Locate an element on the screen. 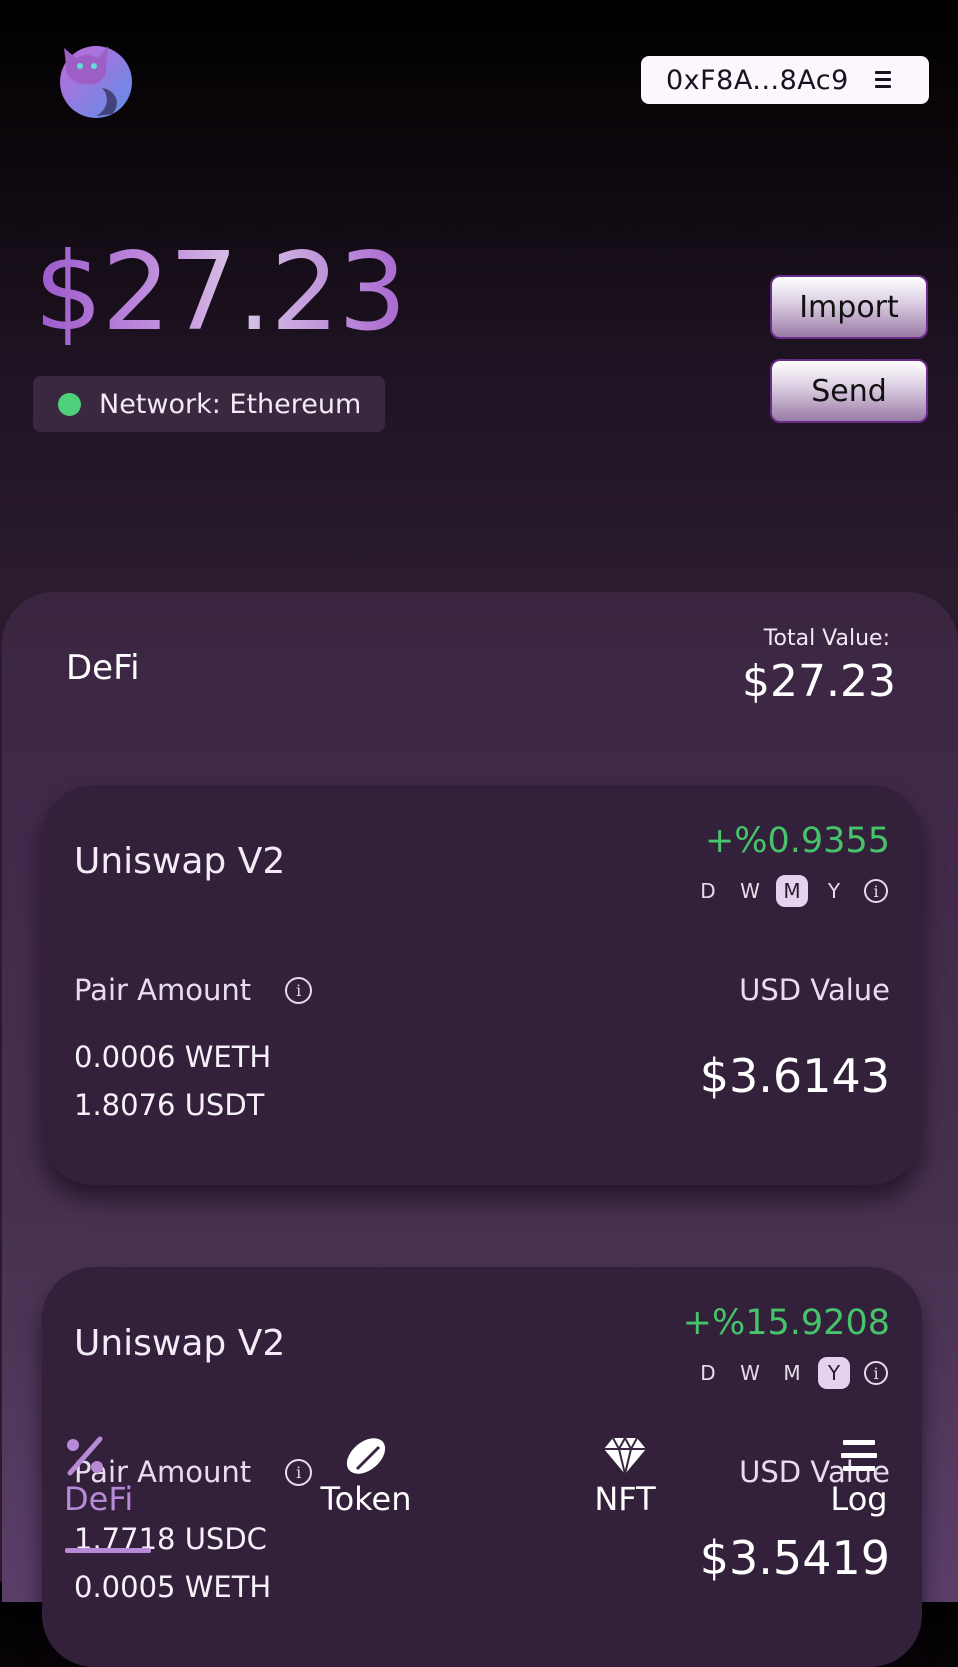 The width and height of the screenshot is (958, 1667). coin-icon is located at coordinates (366, 1456).